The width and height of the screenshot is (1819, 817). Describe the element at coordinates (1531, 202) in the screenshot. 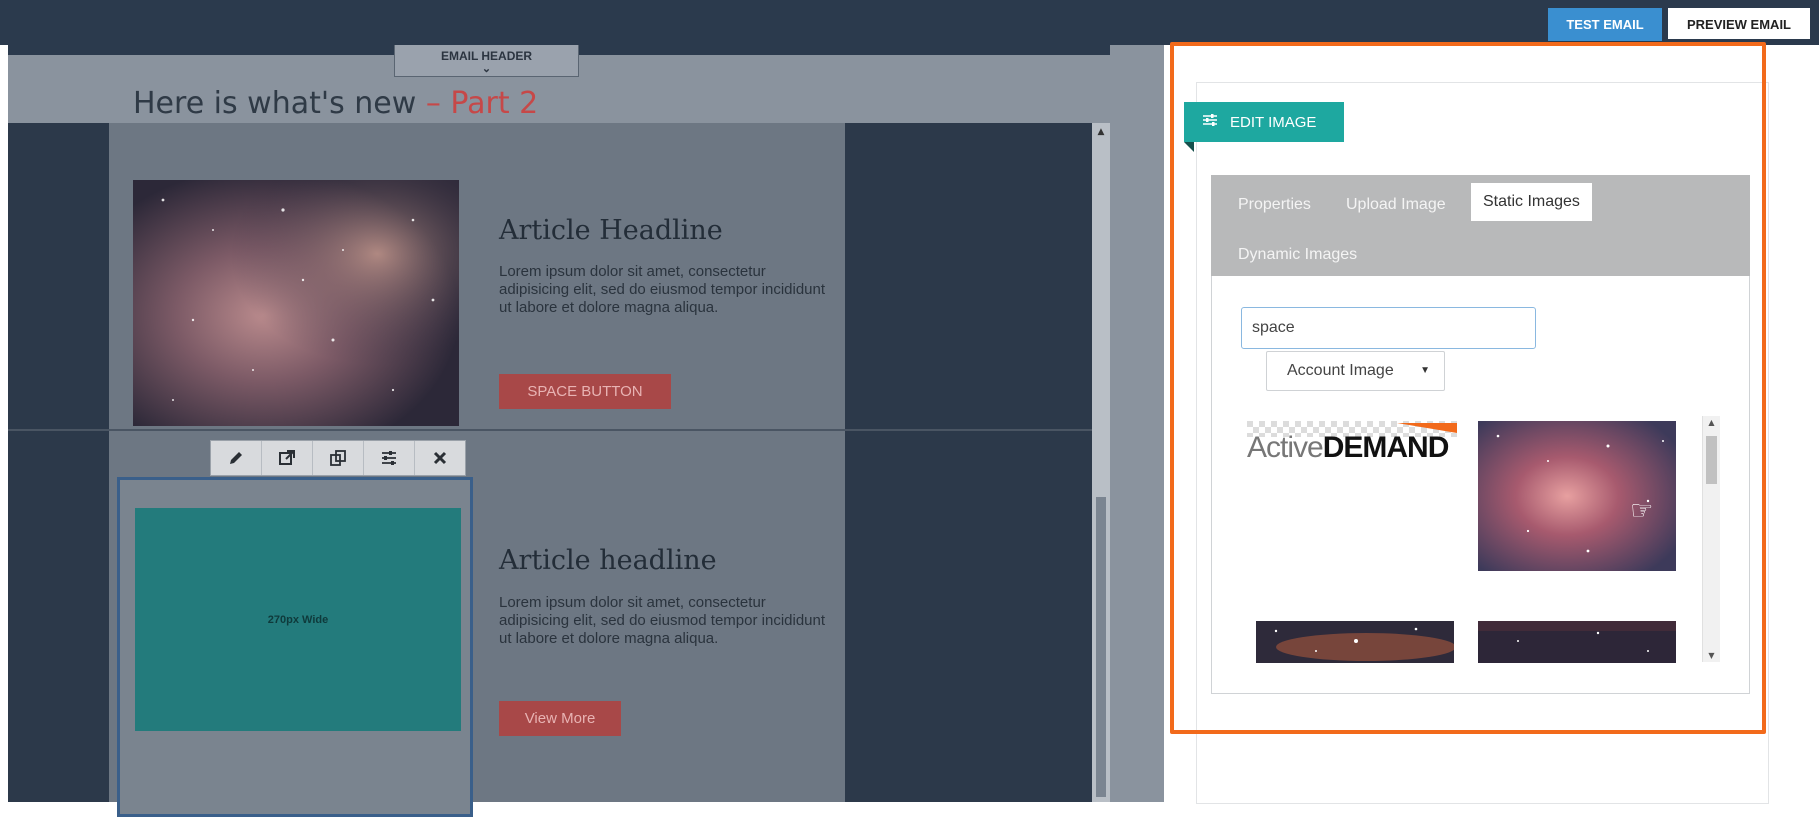

I see `tab-static-images: Static Images` at that location.